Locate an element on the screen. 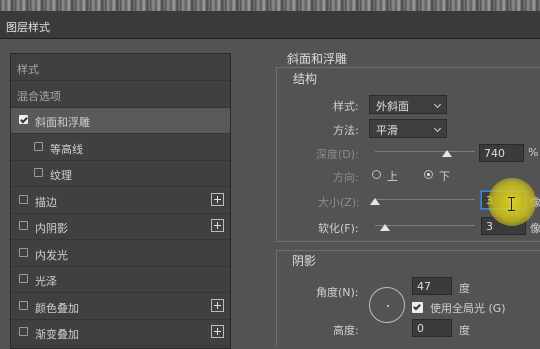 This screenshot has height=349, width=540. angle-value: 47 is located at coordinates (424, 286).